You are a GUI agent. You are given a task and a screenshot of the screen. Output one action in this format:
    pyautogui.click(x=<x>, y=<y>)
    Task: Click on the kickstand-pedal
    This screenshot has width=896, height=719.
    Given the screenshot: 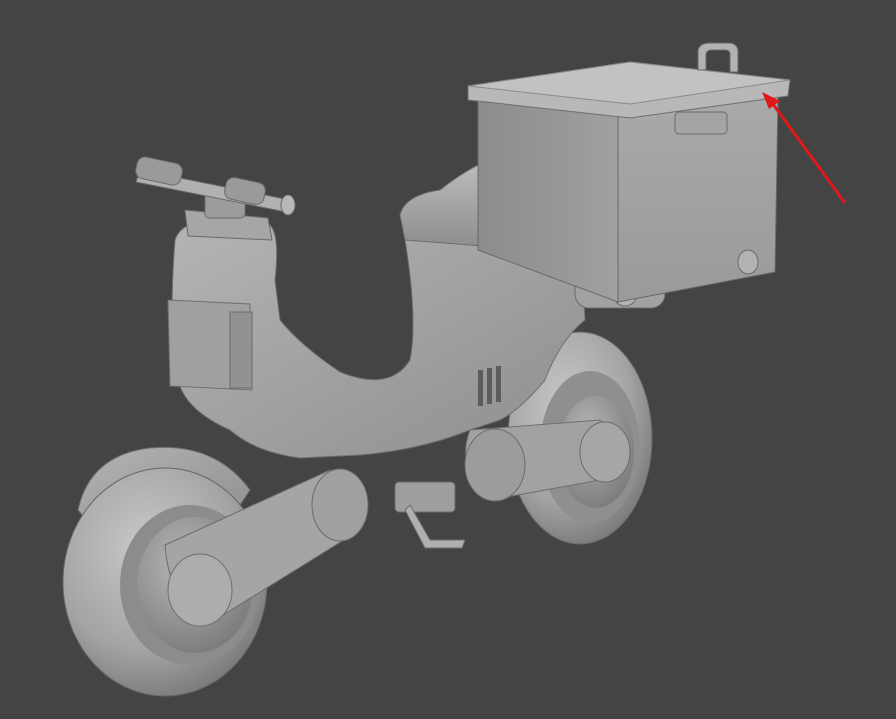 What is the action you would take?
    pyautogui.click(x=430, y=515)
    